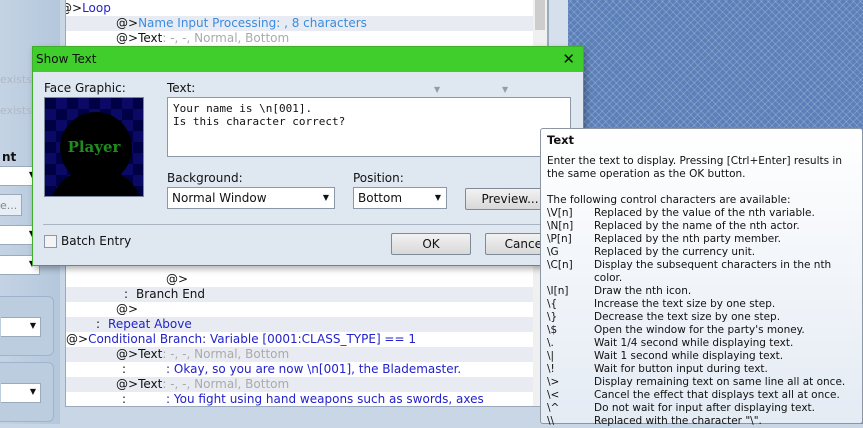 This screenshot has height=428, width=863. I want to click on control-code: \P[n], so click(559, 239).